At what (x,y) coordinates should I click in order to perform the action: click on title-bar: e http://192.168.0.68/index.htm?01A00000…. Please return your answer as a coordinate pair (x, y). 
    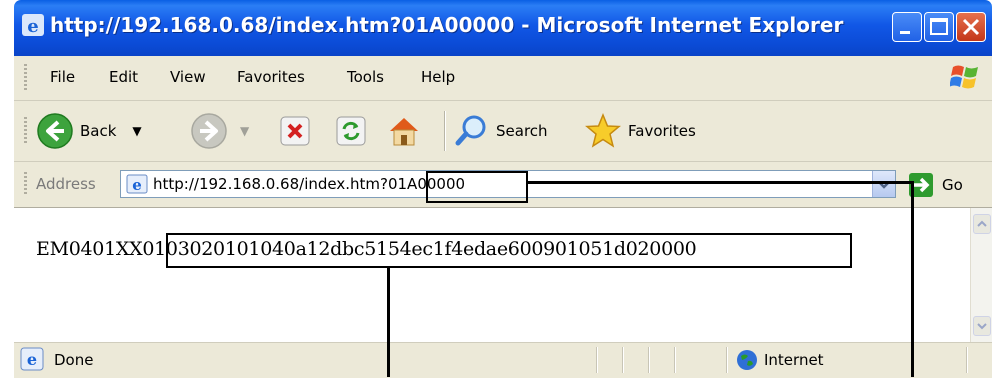
    Looking at the image, I should click on (503, 28).